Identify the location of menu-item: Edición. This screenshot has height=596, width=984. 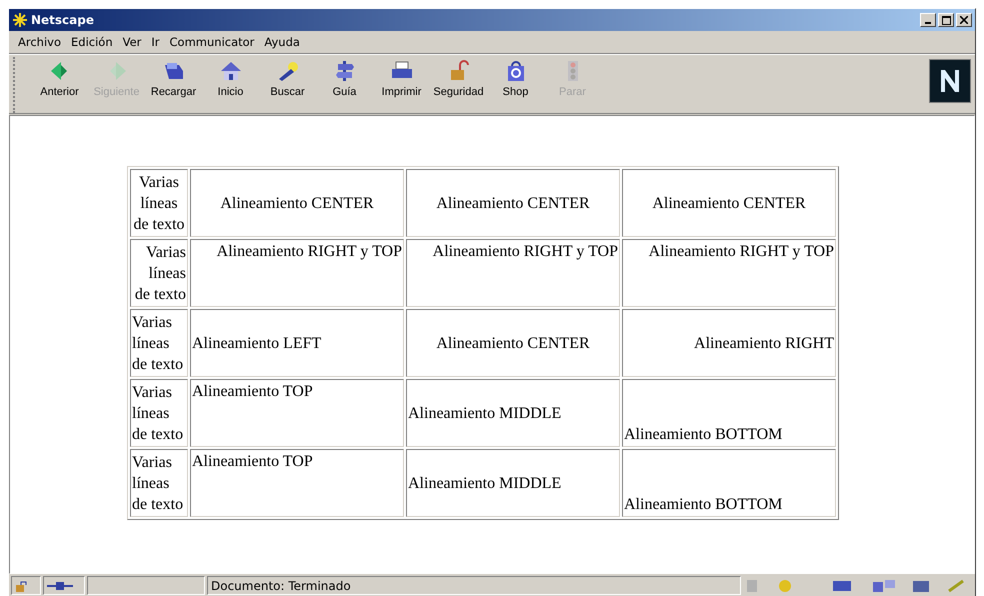
(92, 42).